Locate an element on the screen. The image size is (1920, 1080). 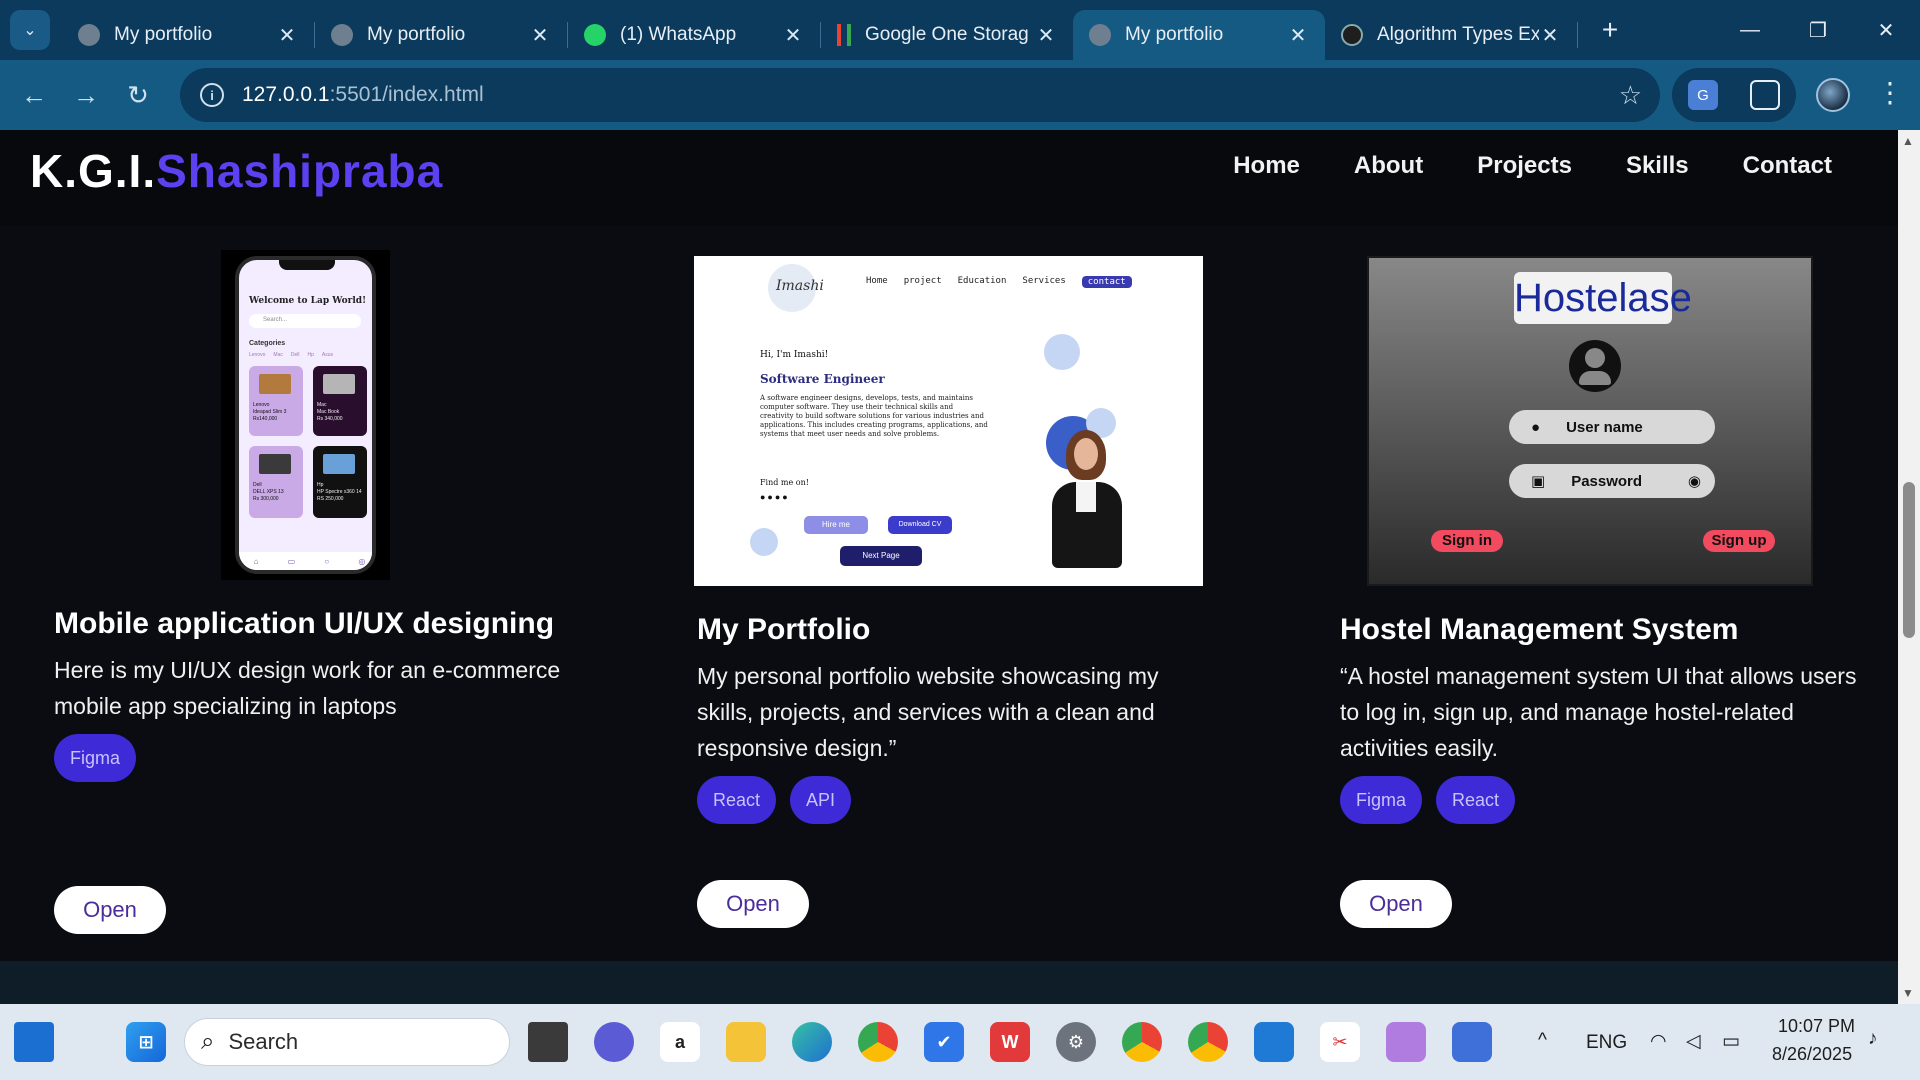
wps-office-icon: W is located at coordinates (1010, 1042).